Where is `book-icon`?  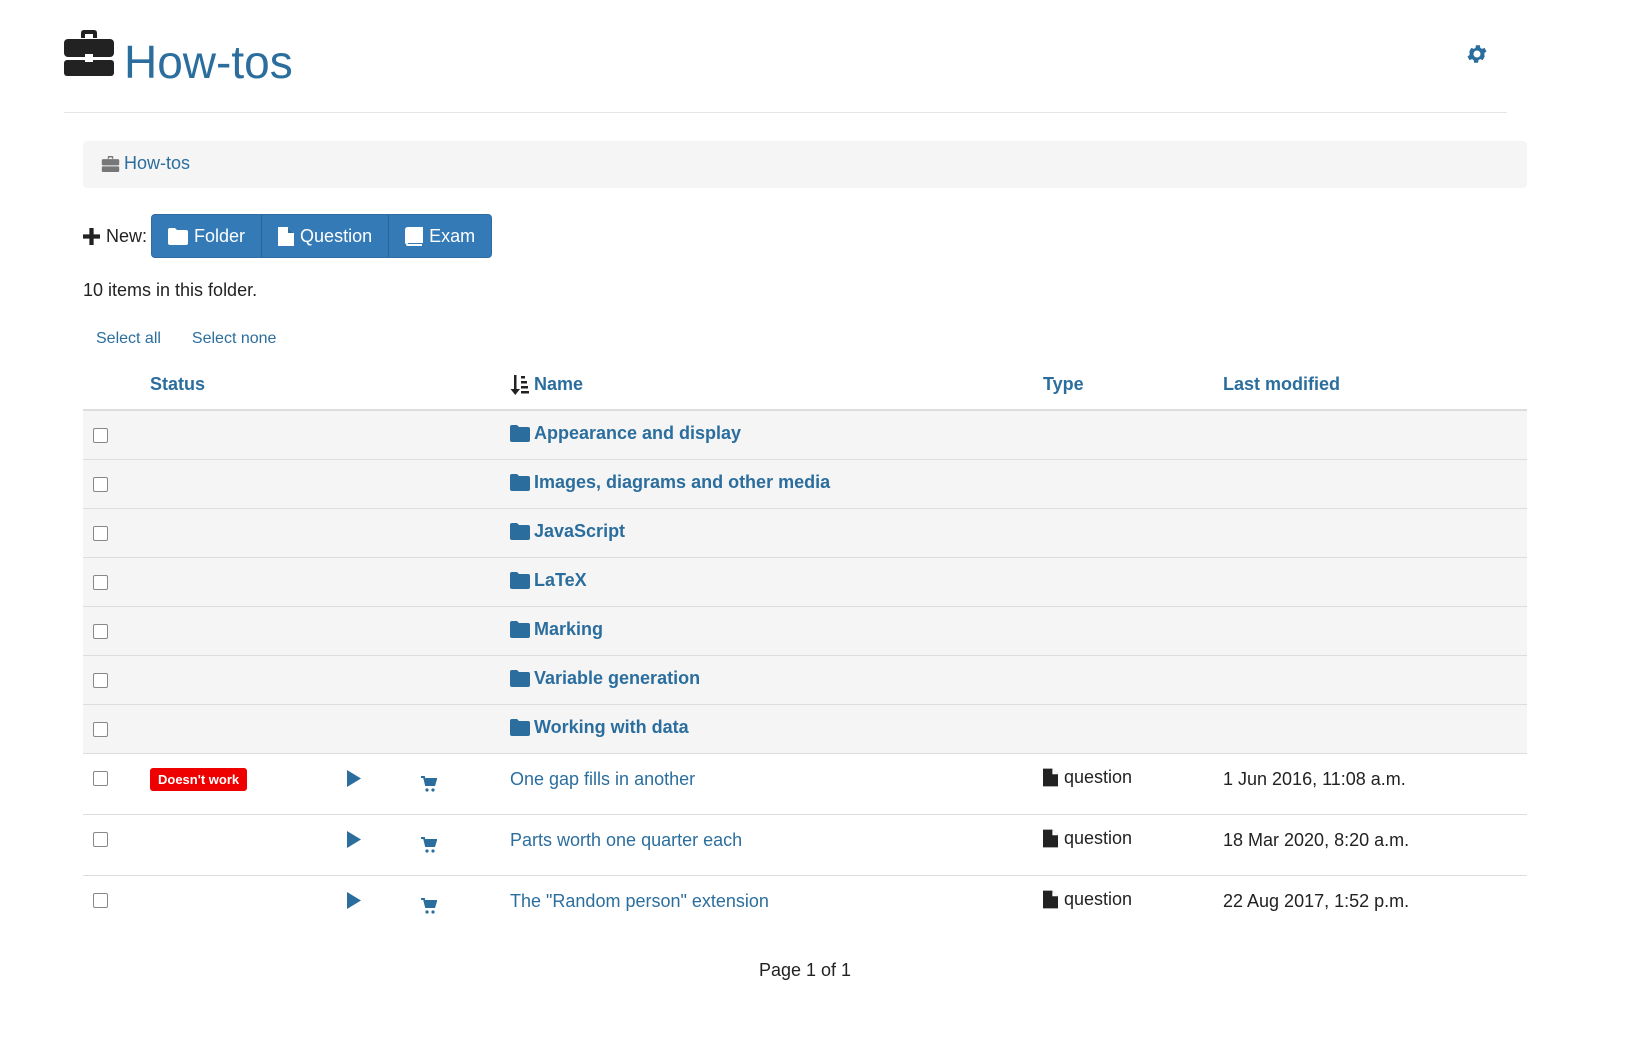
book-icon is located at coordinates (414, 236).